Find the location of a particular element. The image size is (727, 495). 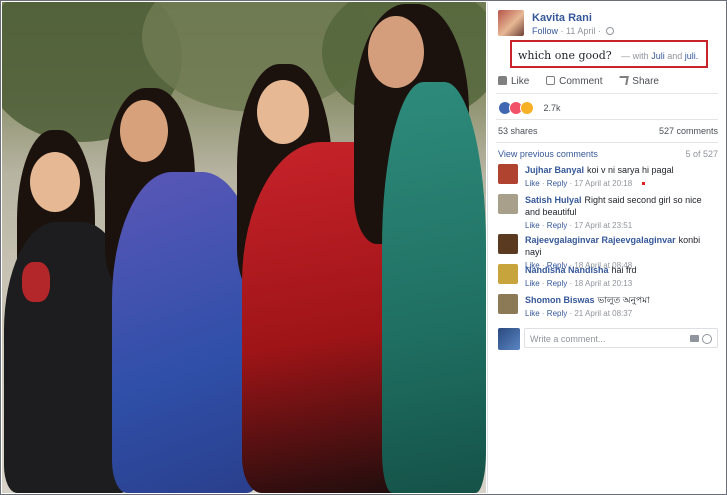

with-prefix: — with is located at coordinates (635, 56).